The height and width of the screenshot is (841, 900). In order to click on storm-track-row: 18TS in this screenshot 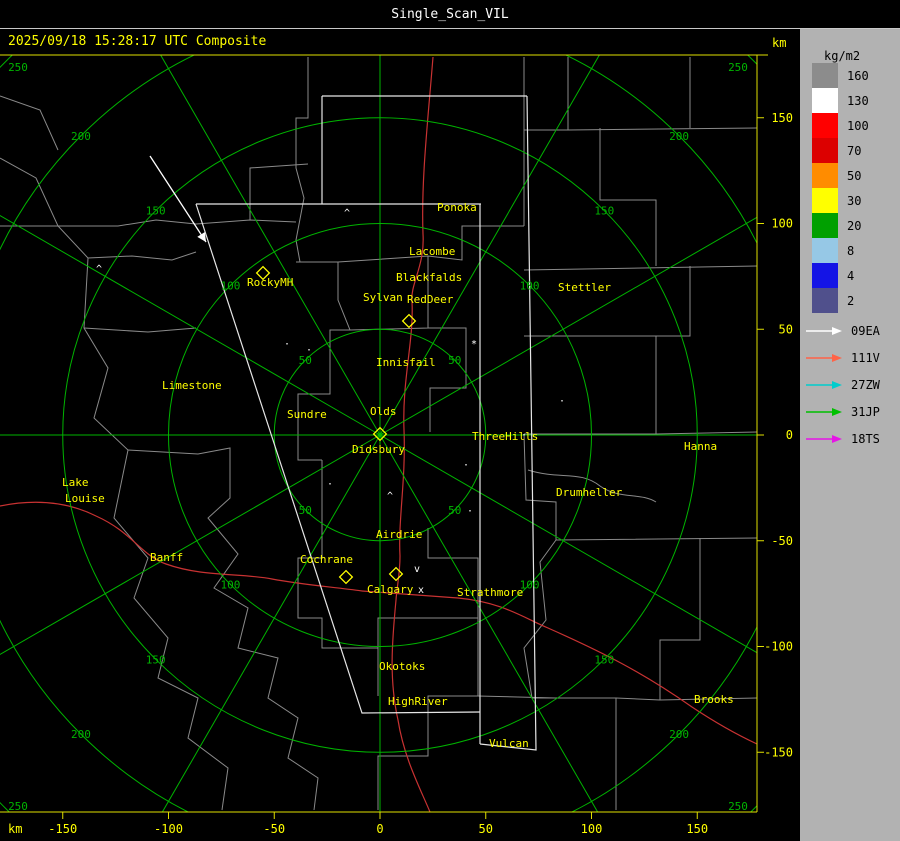, I will do `click(842, 438)`.